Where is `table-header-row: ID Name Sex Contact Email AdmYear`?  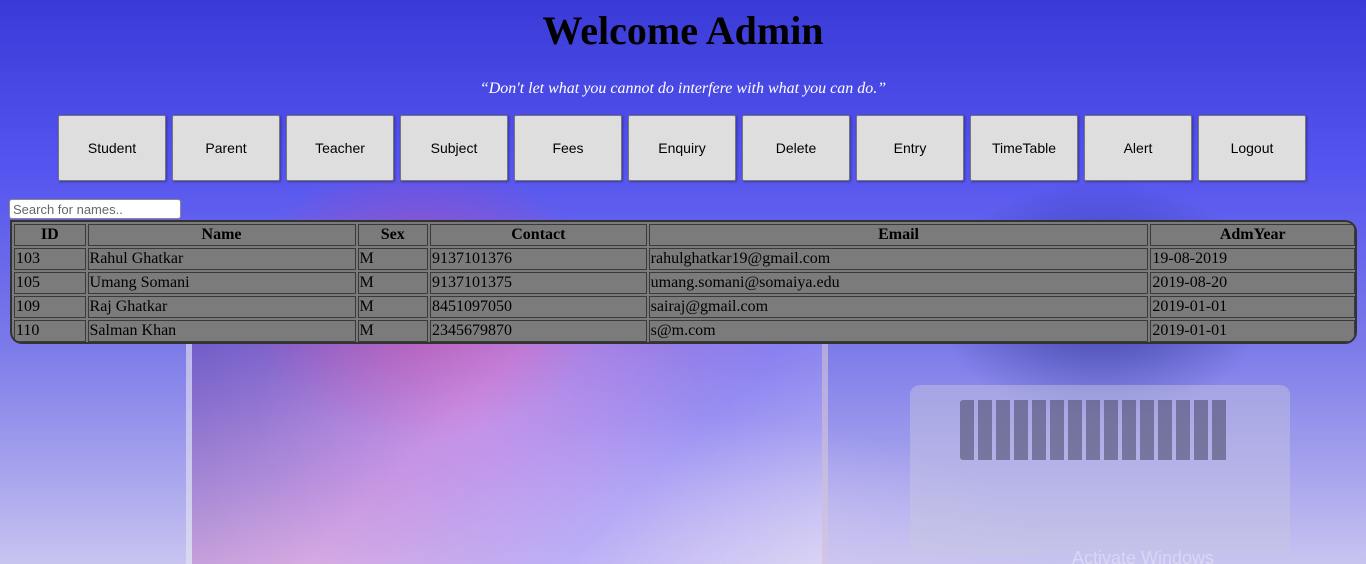
table-header-row: ID Name Sex Contact Email AdmYear is located at coordinates (684, 235).